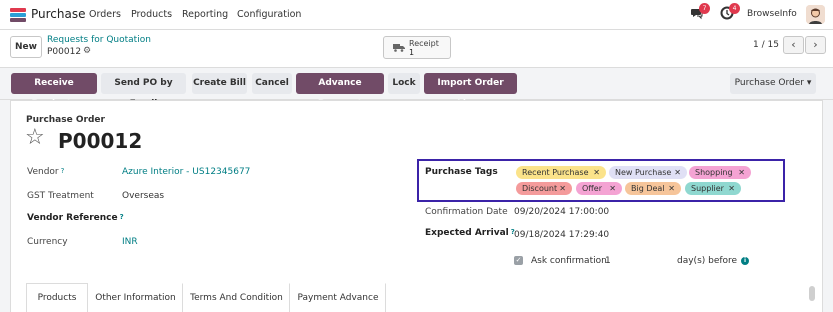 The width and height of the screenshot is (833, 312). What do you see at coordinates (772, 14) in the screenshot?
I see `company-switcher: BrowseInfo` at bounding box center [772, 14].